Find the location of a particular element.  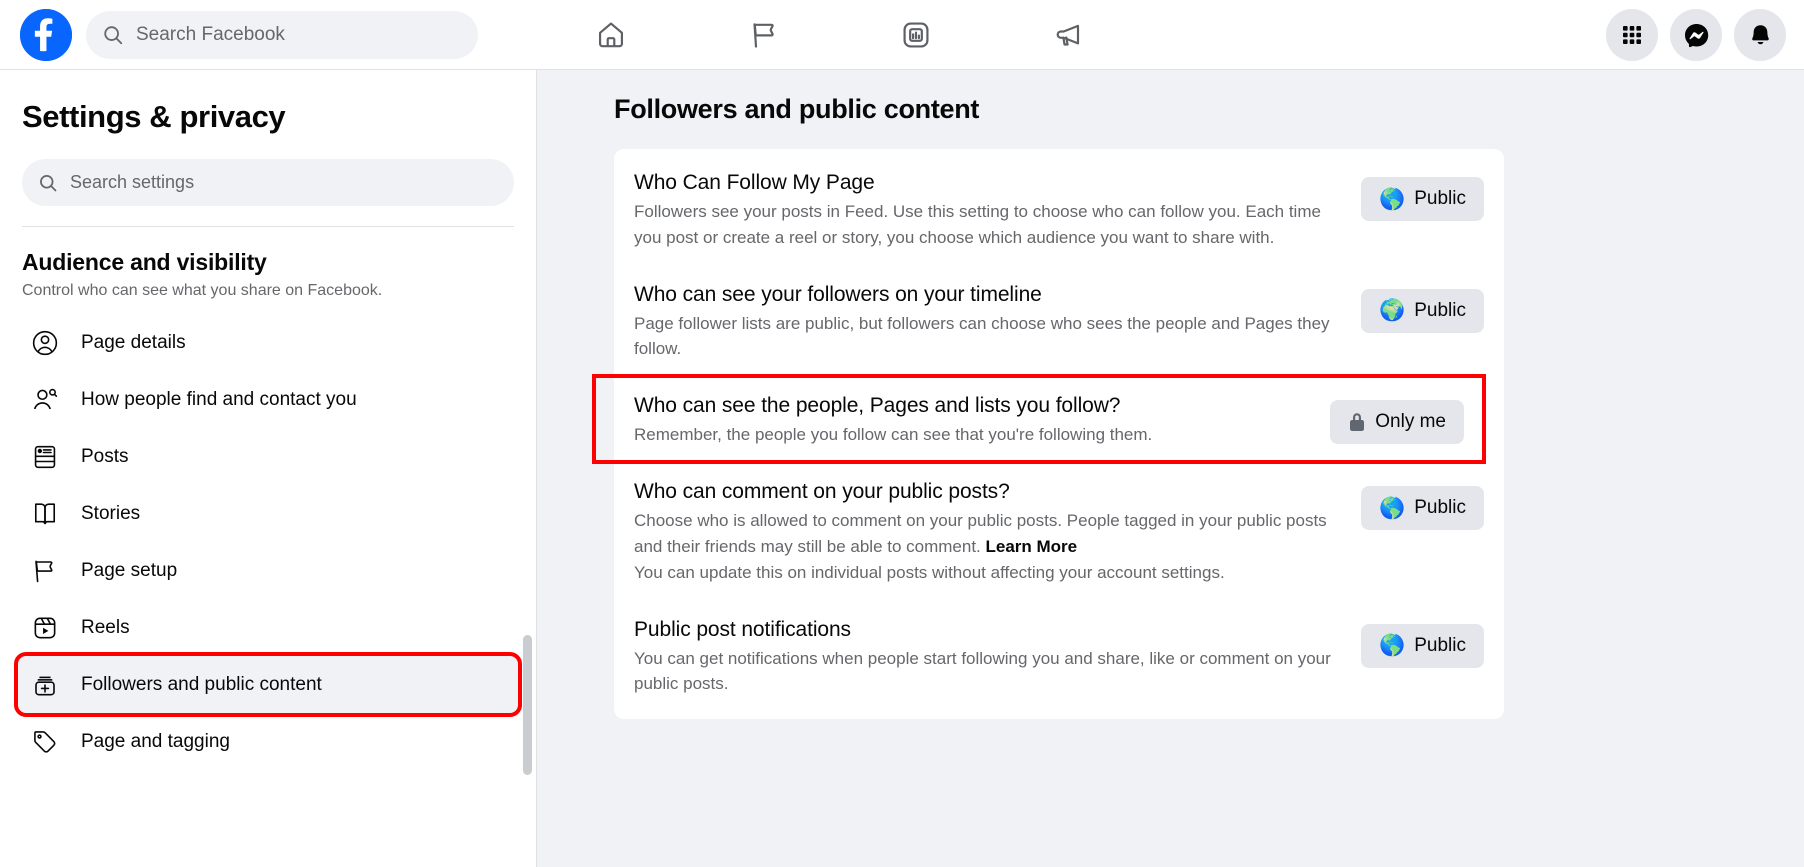

reels-icon is located at coordinates (45, 628).